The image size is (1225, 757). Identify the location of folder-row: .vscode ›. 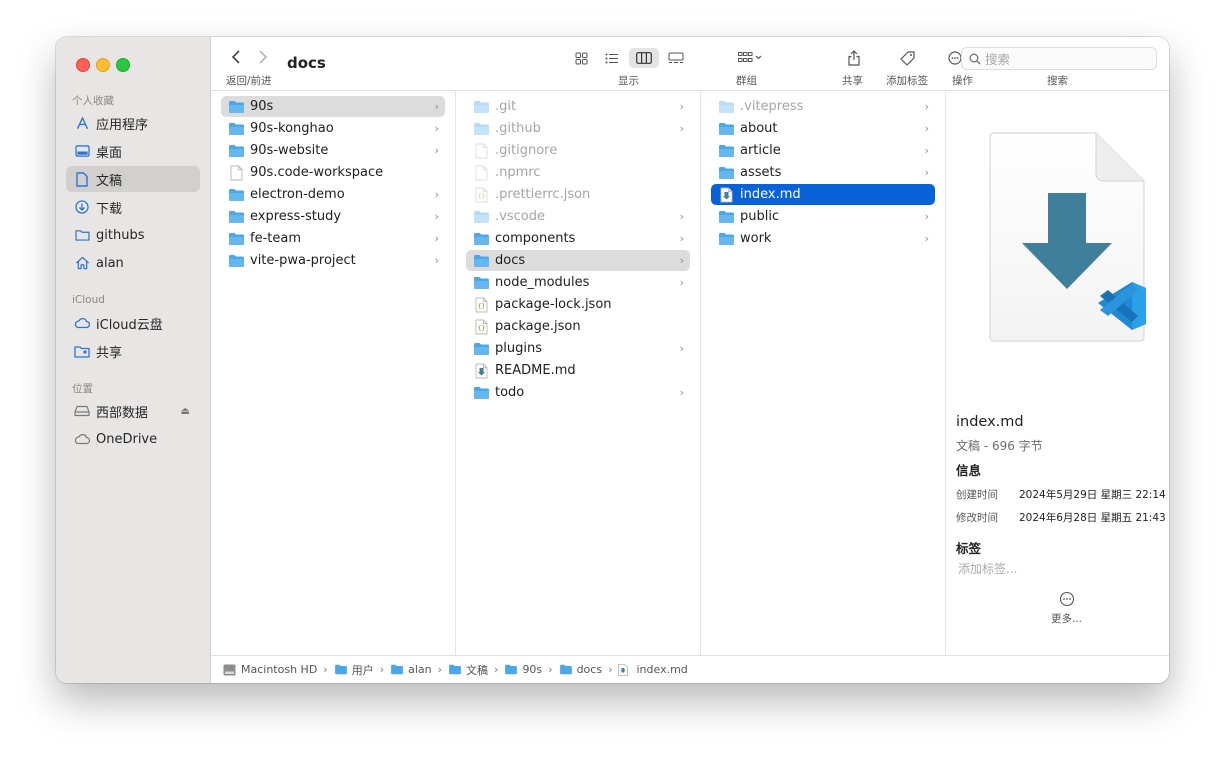
(578, 216).